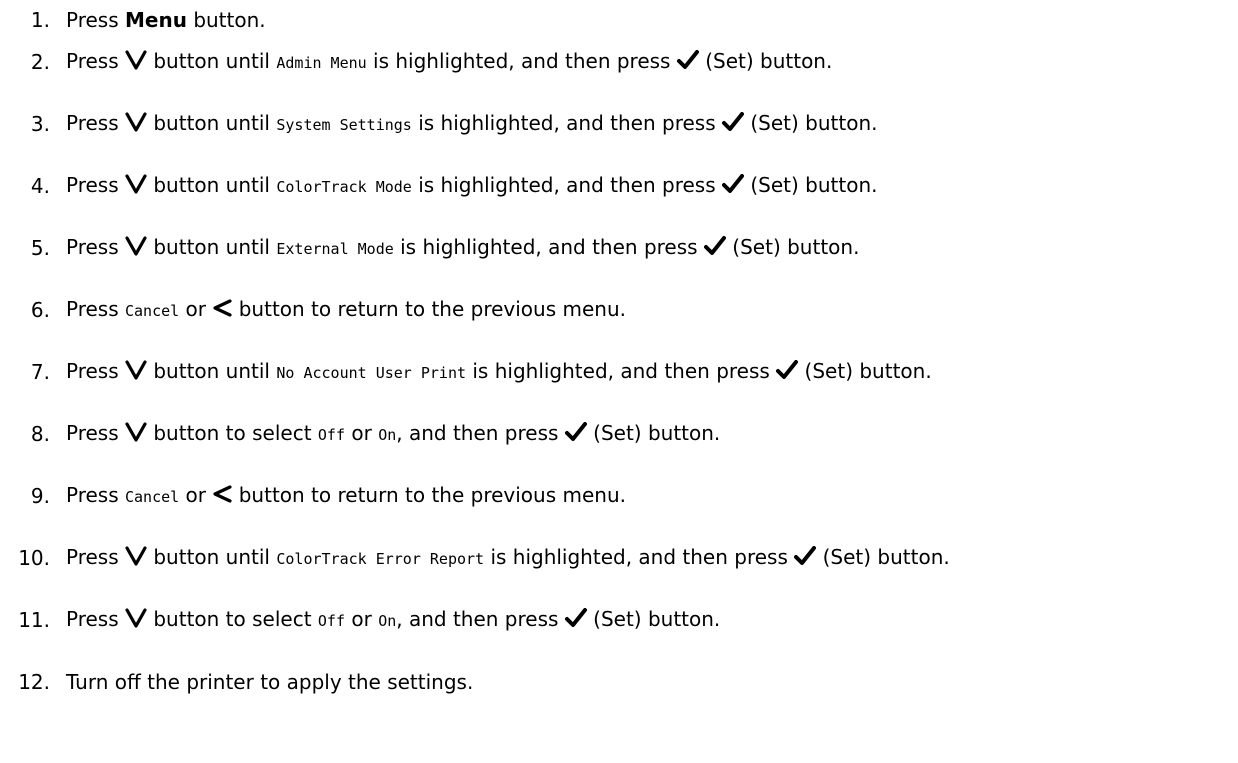 This screenshot has height=763, width=1238. Describe the element at coordinates (156, 20) in the screenshot. I see `menu-button-label: Menu` at that location.